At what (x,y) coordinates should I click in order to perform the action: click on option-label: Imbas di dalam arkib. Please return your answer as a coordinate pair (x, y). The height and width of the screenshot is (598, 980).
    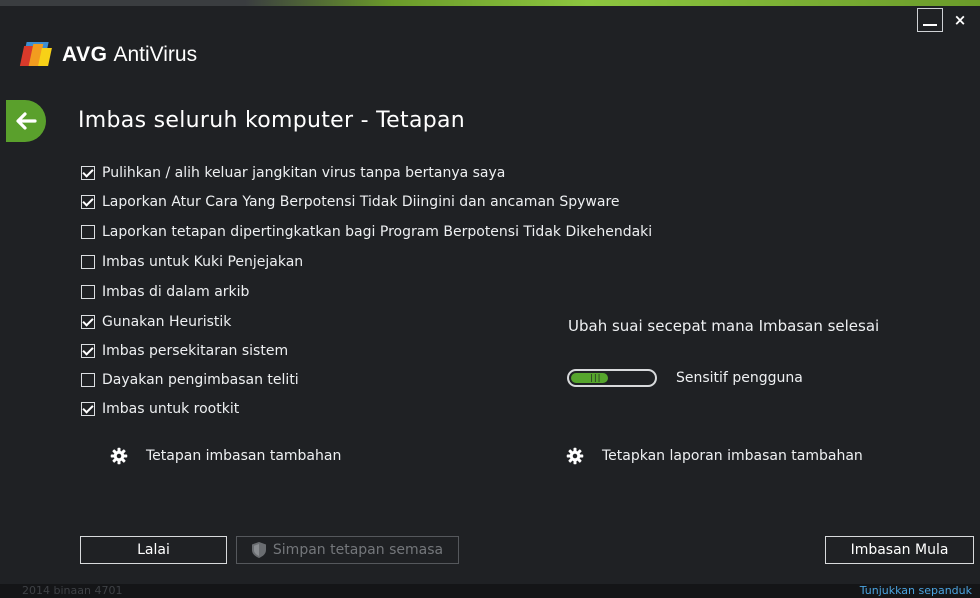
    Looking at the image, I should click on (176, 292).